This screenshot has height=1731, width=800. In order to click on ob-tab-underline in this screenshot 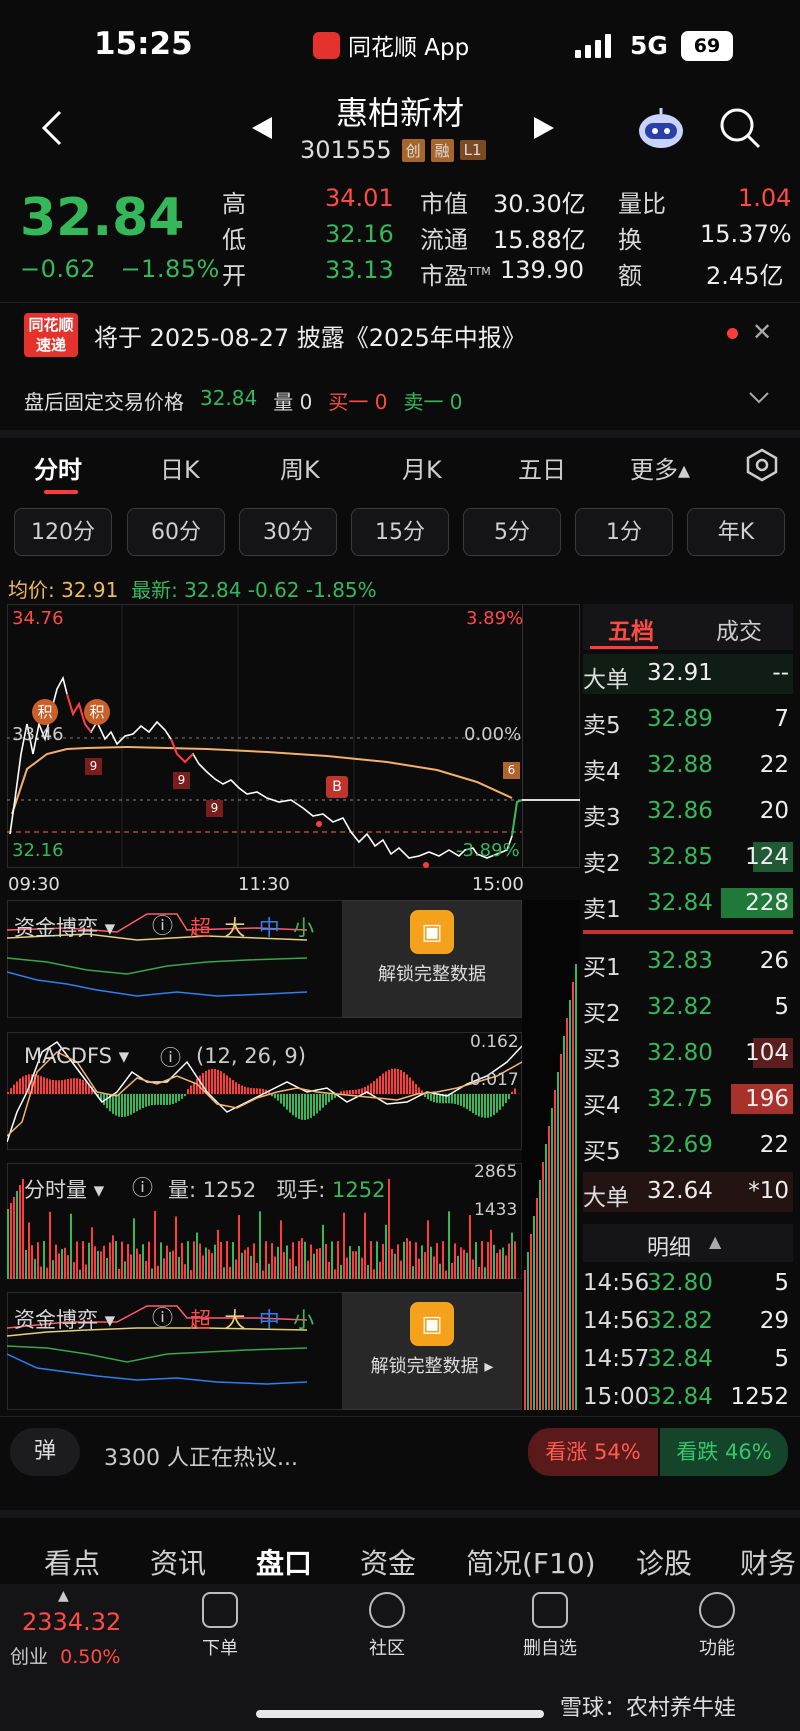, I will do `click(624, 647)`.